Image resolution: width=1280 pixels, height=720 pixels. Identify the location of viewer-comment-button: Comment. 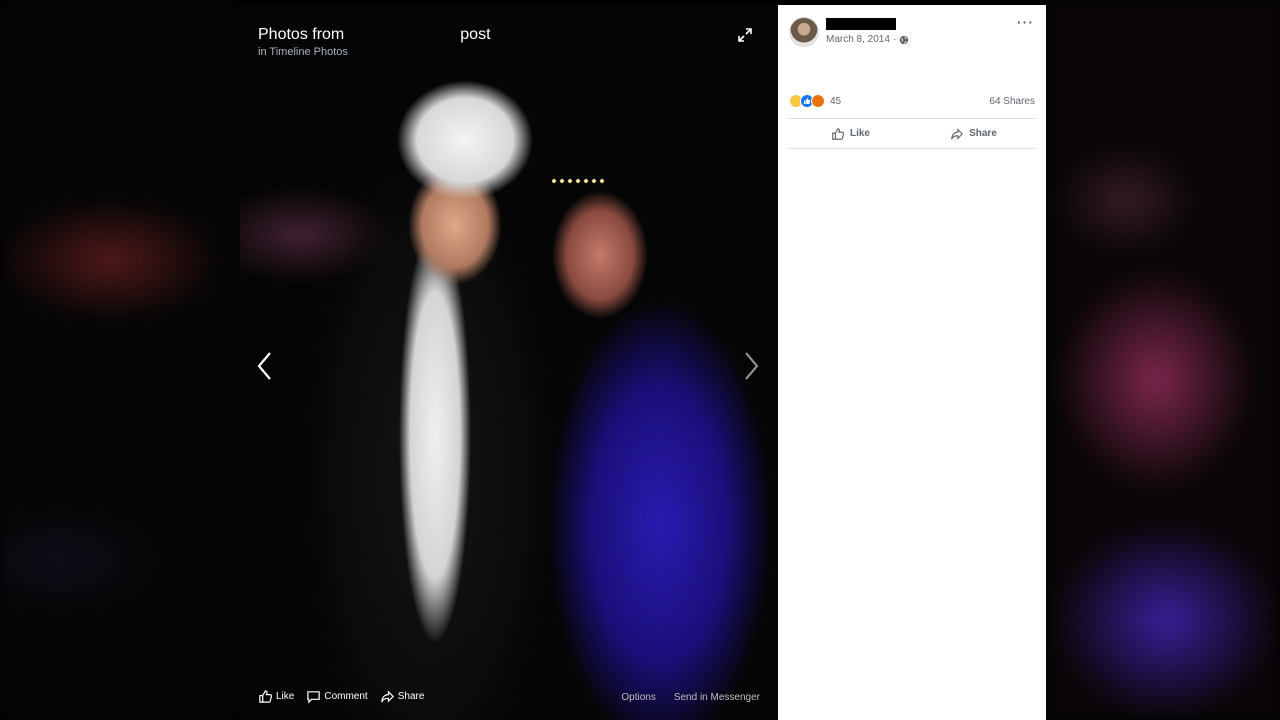
(337, 696).